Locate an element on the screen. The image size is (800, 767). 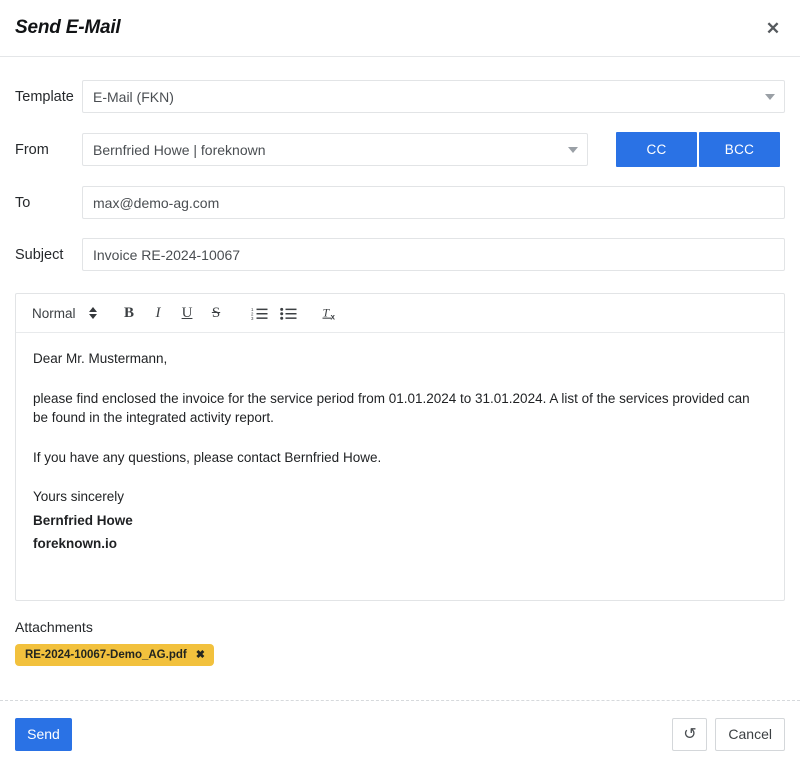
svg-text: x is located at coordinates (332, 317).